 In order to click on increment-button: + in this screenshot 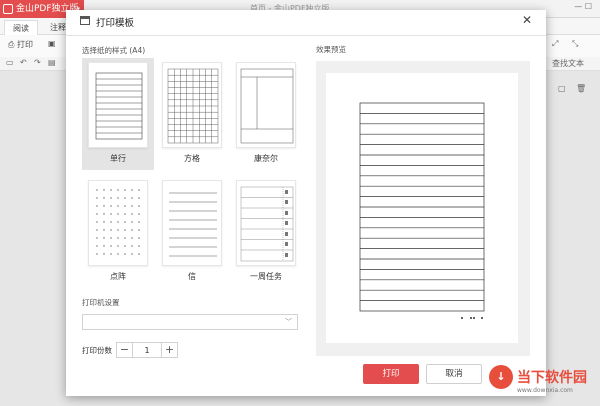, I will do `click(169, 350)`.